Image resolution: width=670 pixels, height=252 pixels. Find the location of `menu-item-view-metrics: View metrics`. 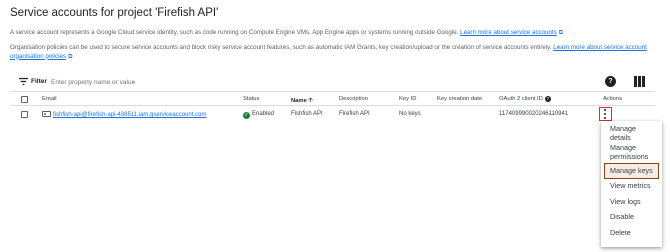

menu-item-view-metrics: View metrics is located at coordinates (630, 186).